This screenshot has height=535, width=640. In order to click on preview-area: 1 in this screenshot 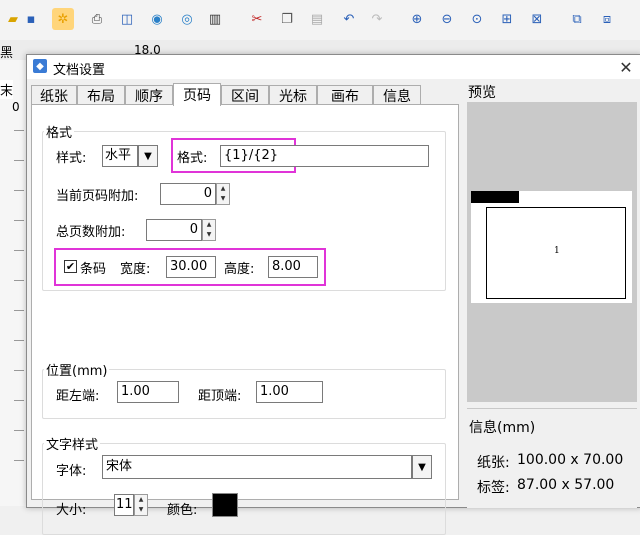, I will do `click(552, 252)`.